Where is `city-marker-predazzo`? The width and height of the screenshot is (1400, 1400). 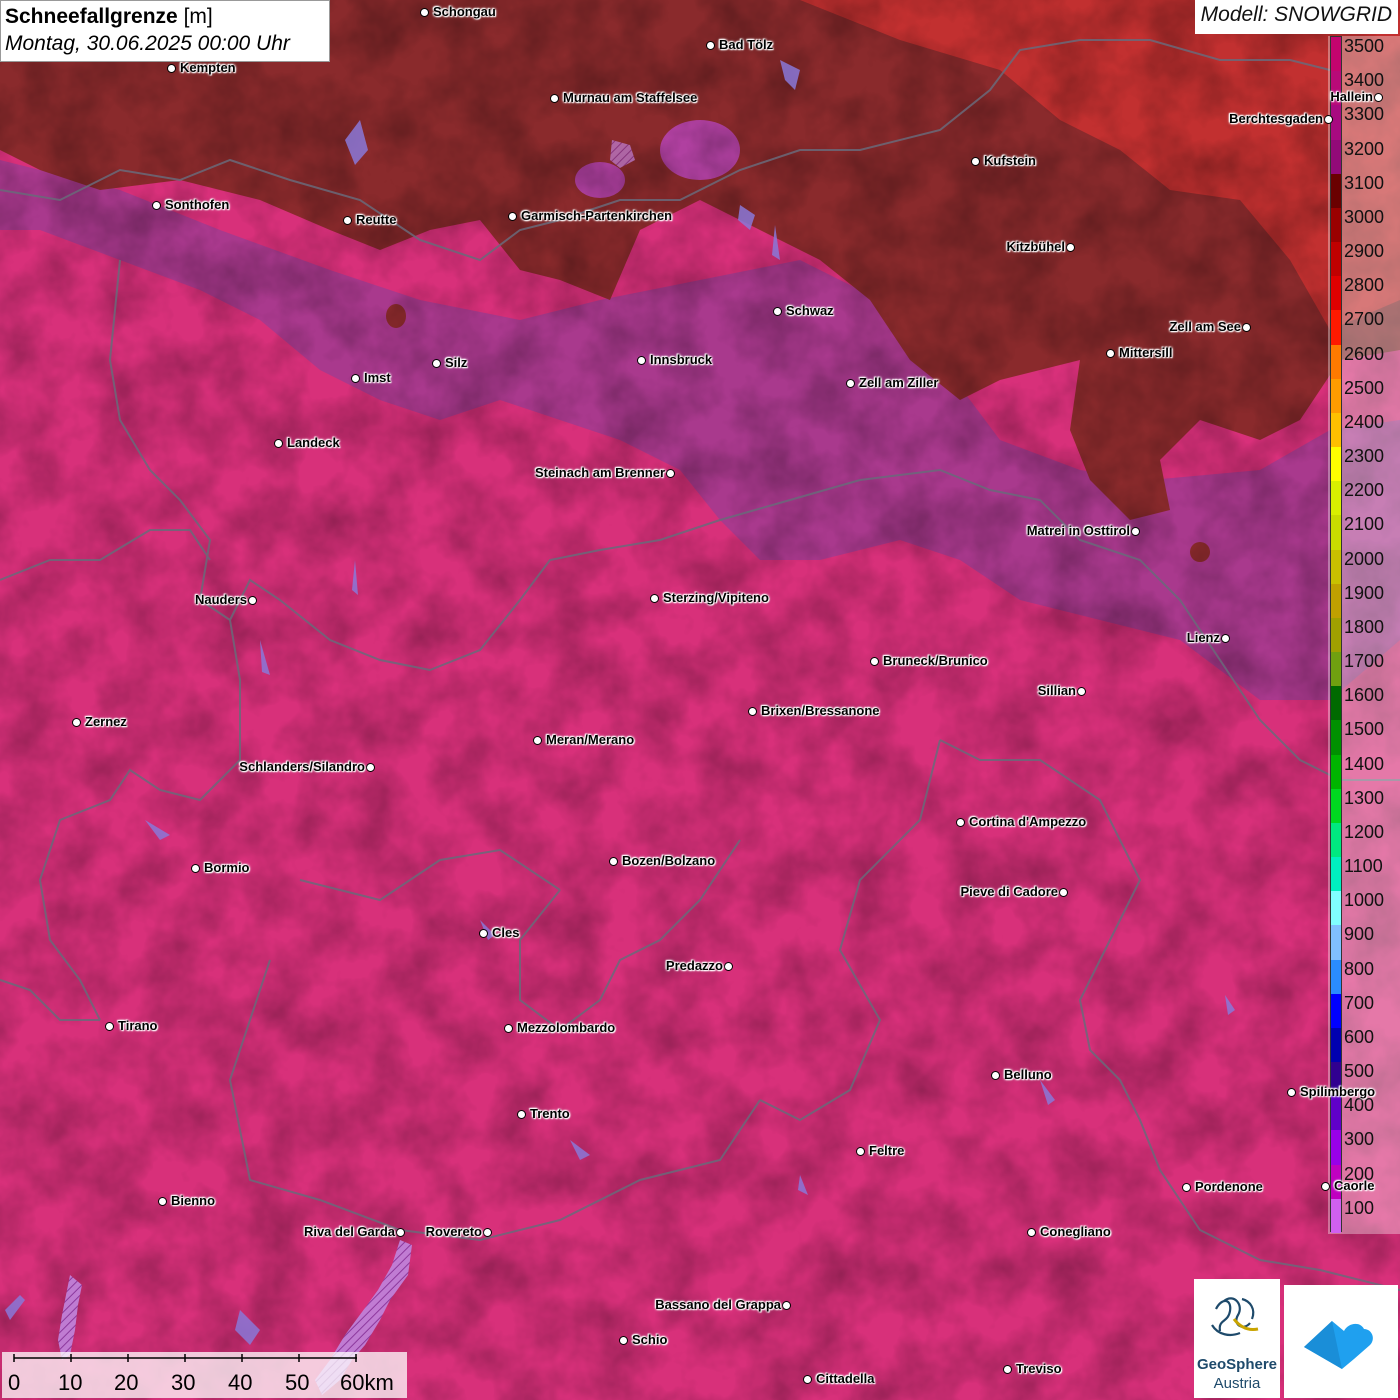
city-marker-predazzo is located at coordinates (728, 966).